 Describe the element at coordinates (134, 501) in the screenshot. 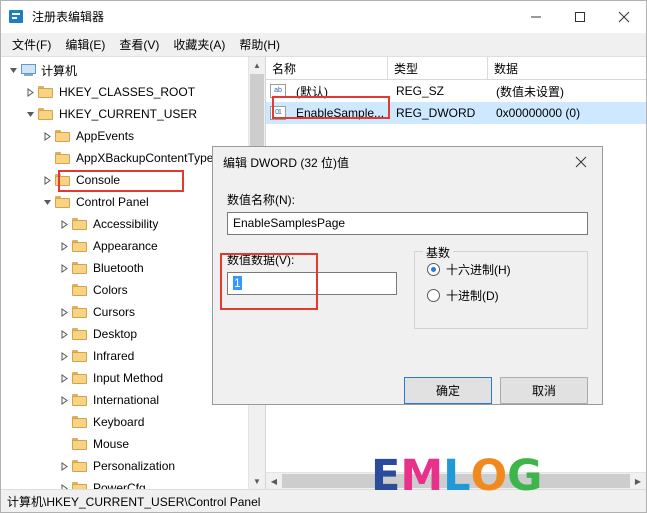

I see `statusbar-path: 计算机\HKEY_CURRENT_USER\Control Panel` at that location.